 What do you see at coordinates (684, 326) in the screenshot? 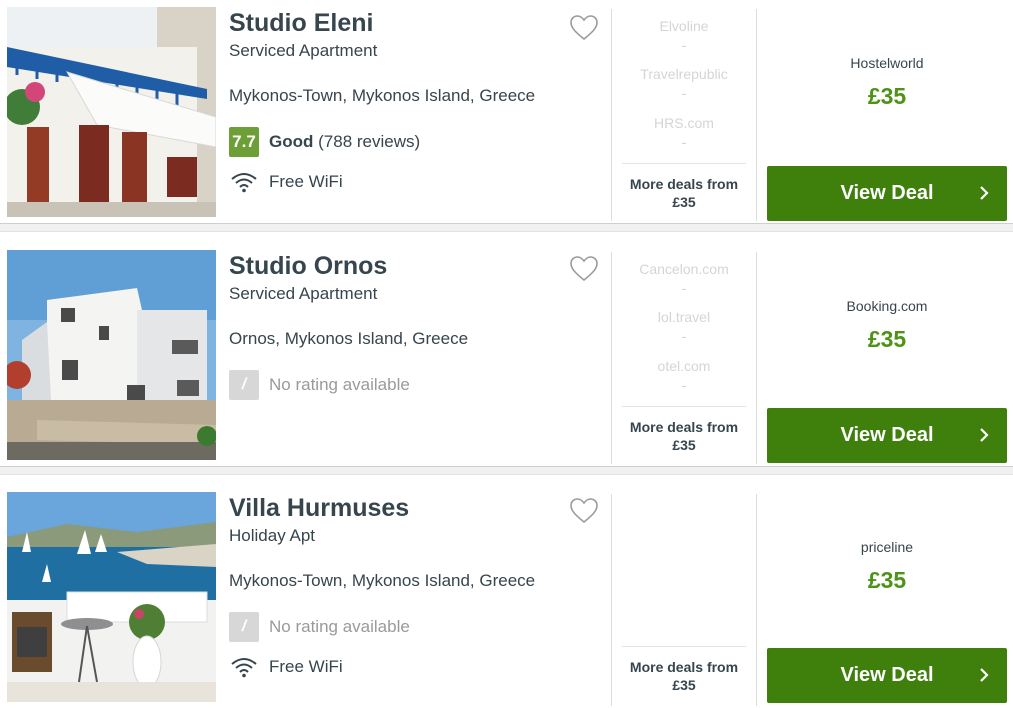
I see `other-deal: lol.travel -` at bounding box center [684, 326].